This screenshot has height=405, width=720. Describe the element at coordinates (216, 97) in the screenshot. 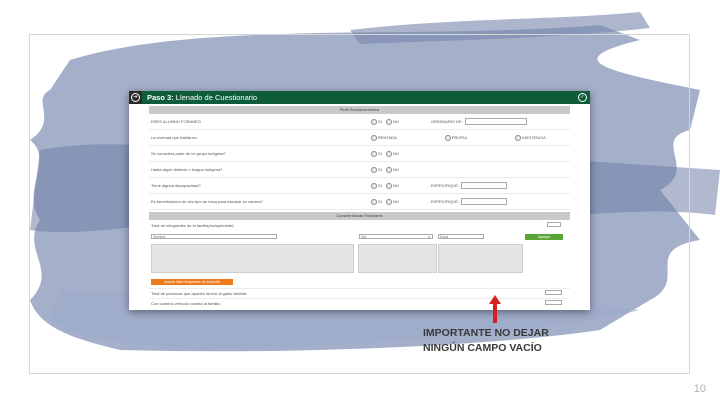

I see `step-name: Llenado de Cuestionario` at that location.